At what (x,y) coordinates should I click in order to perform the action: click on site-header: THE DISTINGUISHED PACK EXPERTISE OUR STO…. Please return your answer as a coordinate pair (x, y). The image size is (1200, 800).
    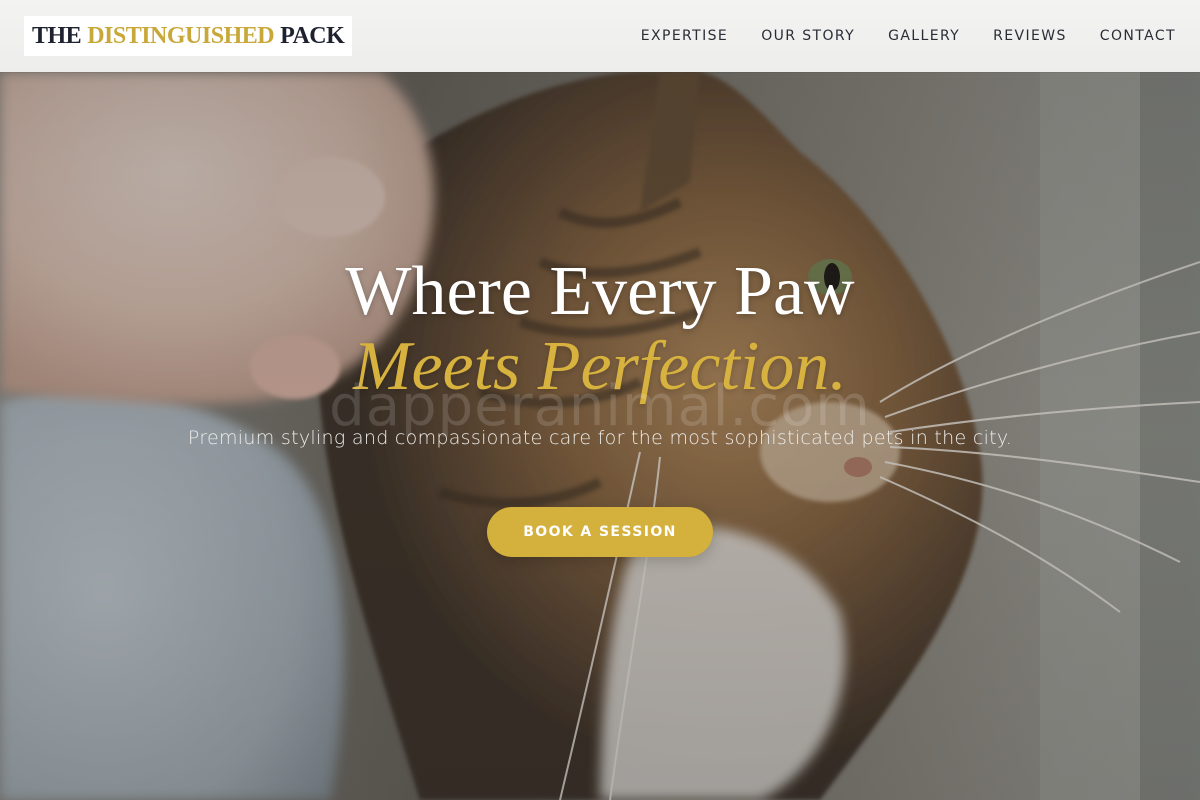
    Looking at the image, I should click on (600, 36).